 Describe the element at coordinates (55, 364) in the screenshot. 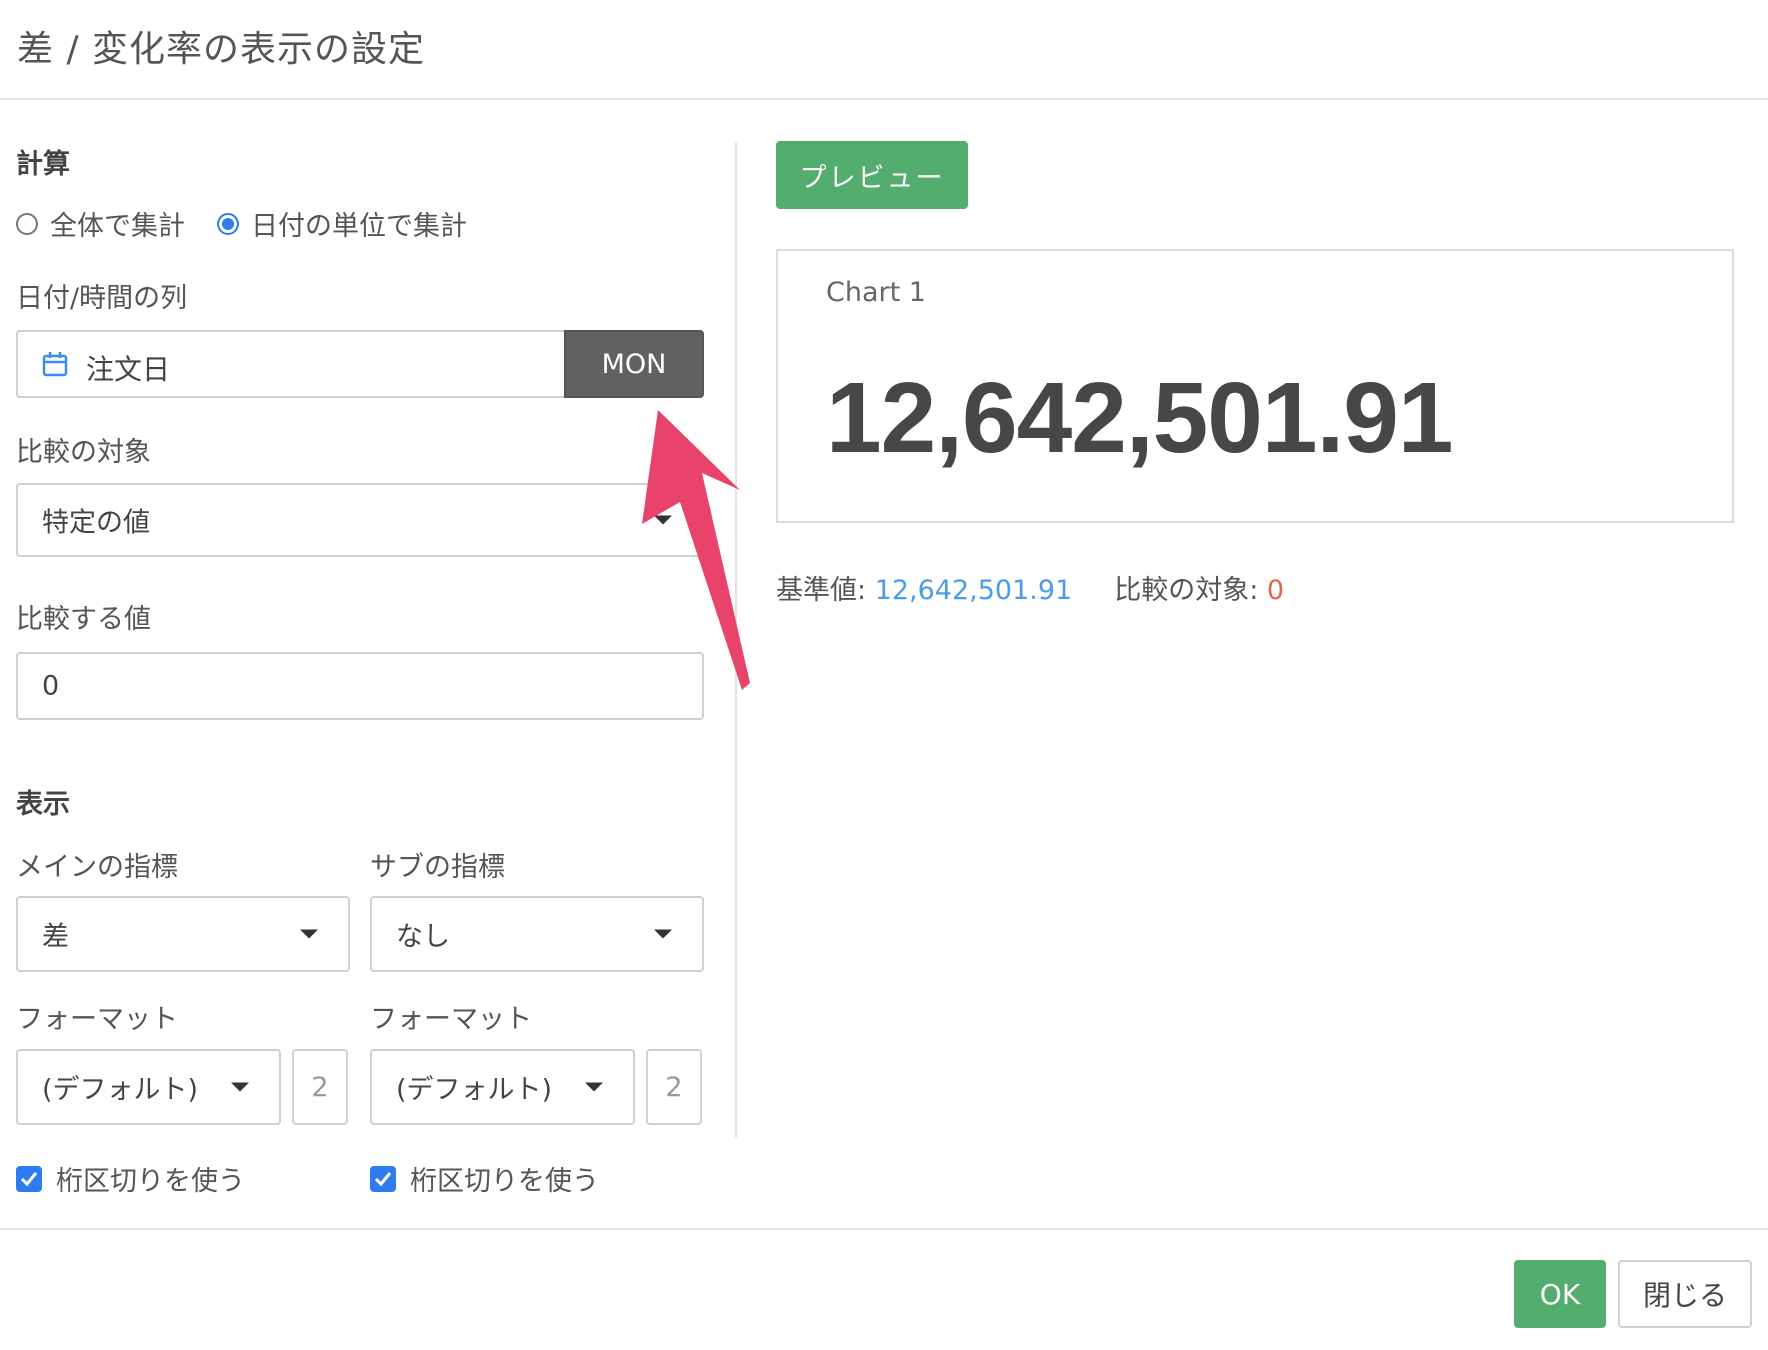

I see `calendar-icon` at that location.